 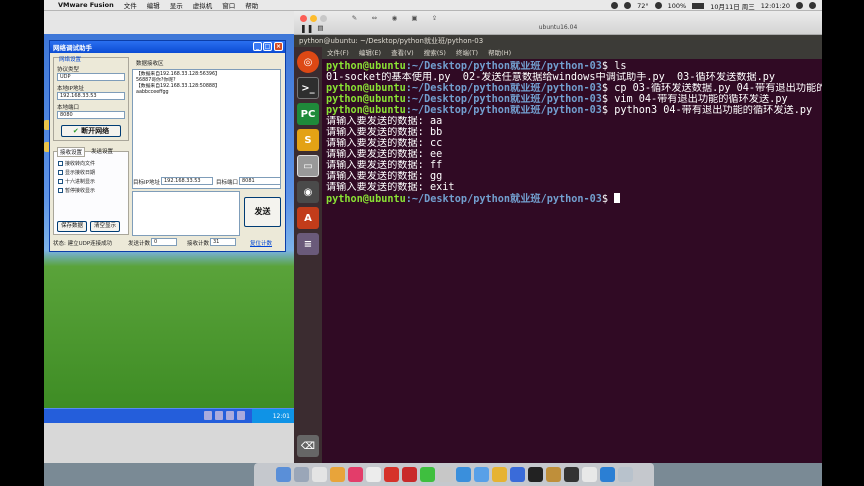 What do you see at coordinates (71, 152) in the screenshot?
I see `tab-recv-settings: 接收设置` at bounding box center [71, 152].